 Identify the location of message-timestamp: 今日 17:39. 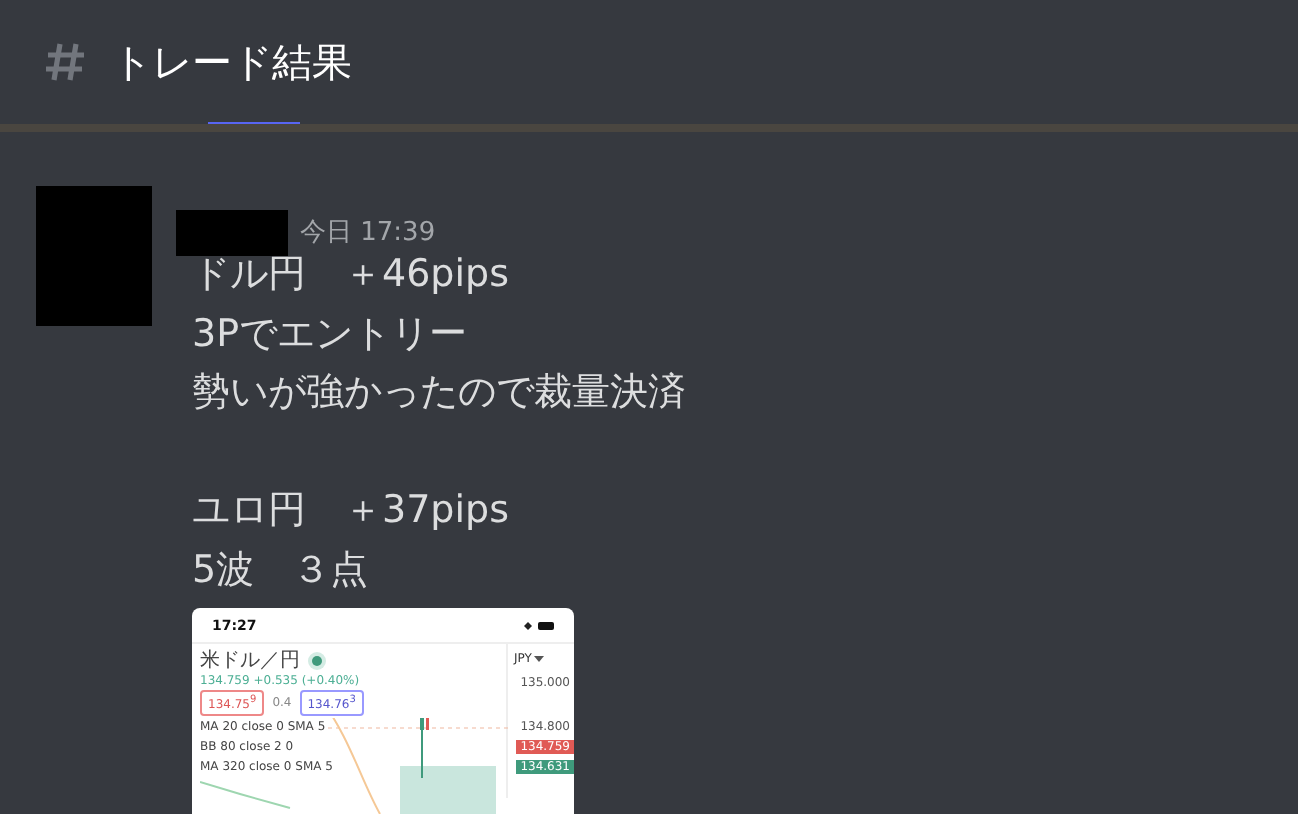
(368, 233).